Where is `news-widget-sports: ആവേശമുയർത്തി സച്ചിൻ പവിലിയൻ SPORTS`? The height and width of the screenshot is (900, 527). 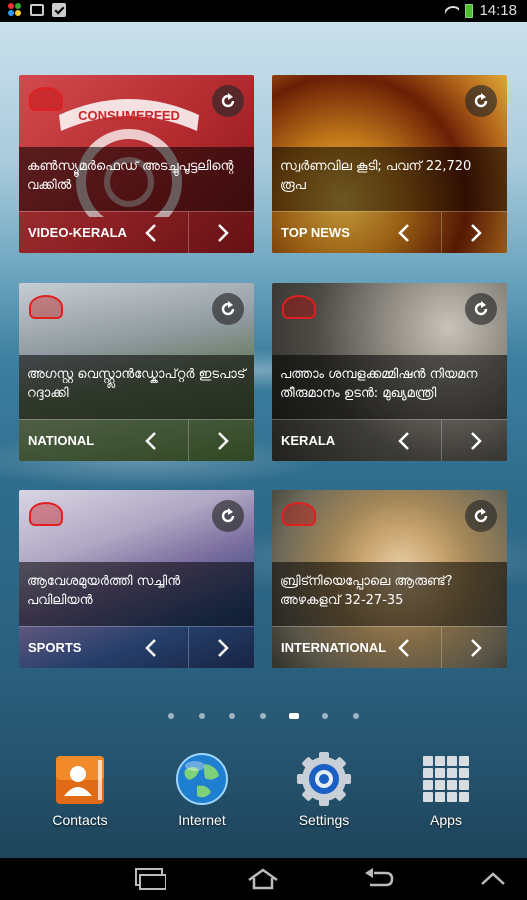 news-widget-sports: ആവേശമുയർത്തി സച്ചിൻ പവിലിയൻ SPORTS is located at coordinates (136, 579).